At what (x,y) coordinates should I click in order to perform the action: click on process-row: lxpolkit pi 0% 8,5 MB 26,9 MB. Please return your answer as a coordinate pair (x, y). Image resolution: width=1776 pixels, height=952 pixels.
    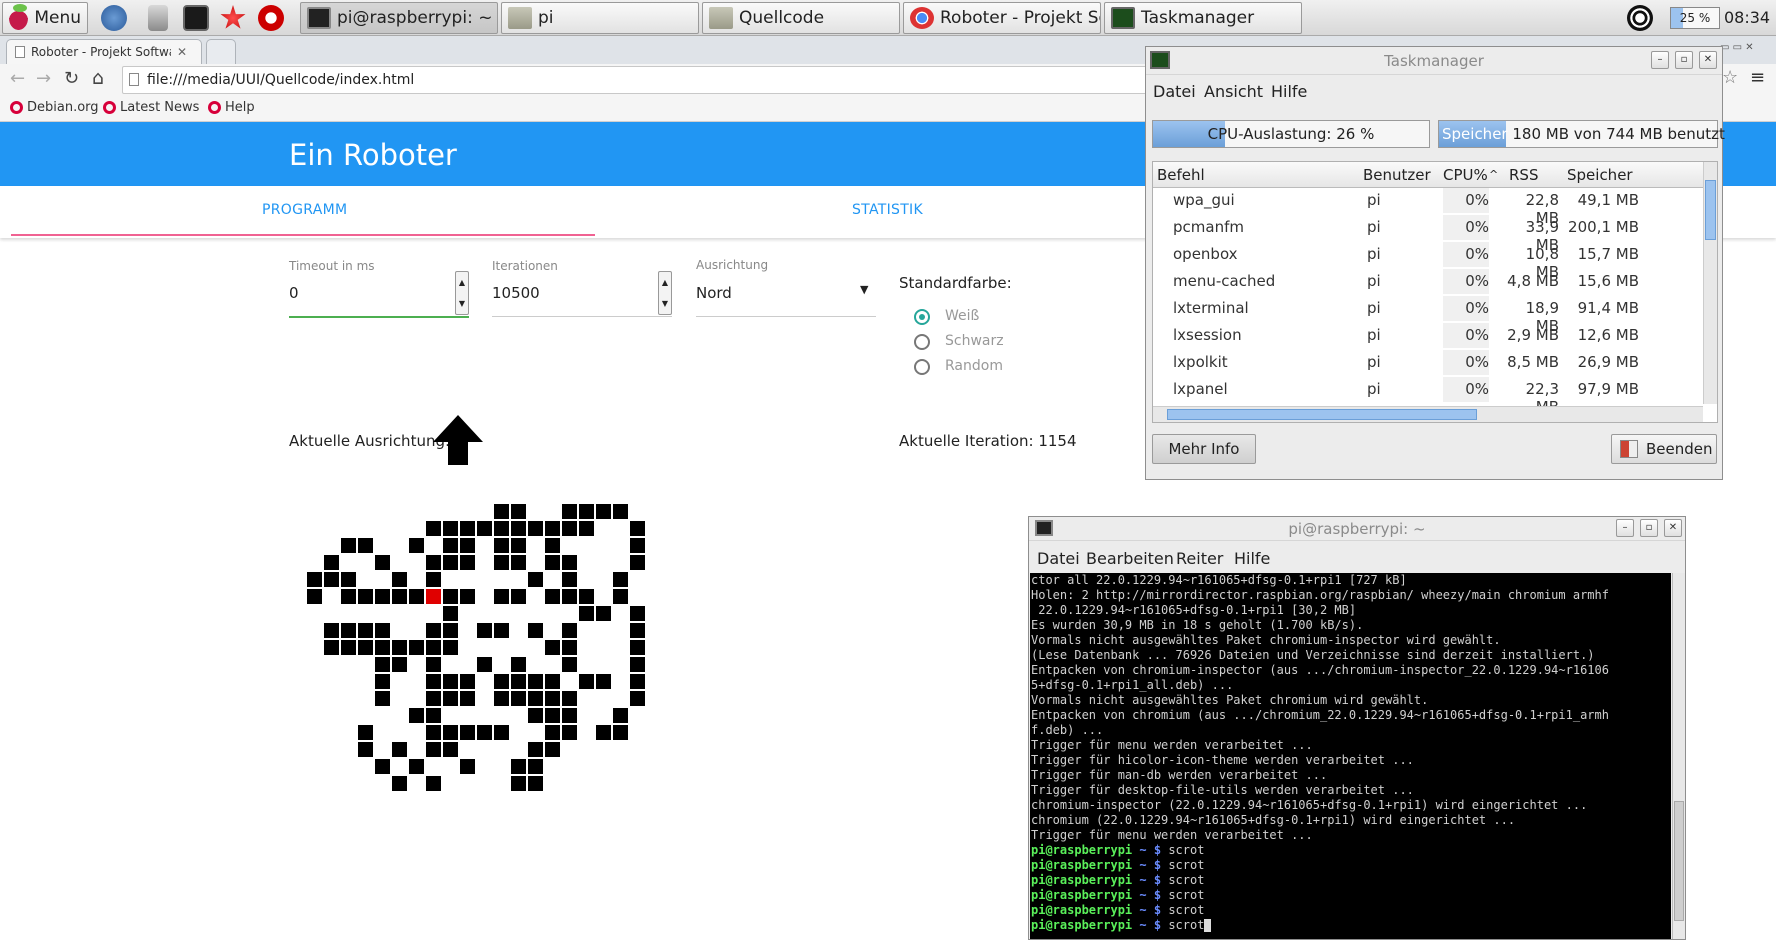
    Looking at the image, I should click on (1428, 363).